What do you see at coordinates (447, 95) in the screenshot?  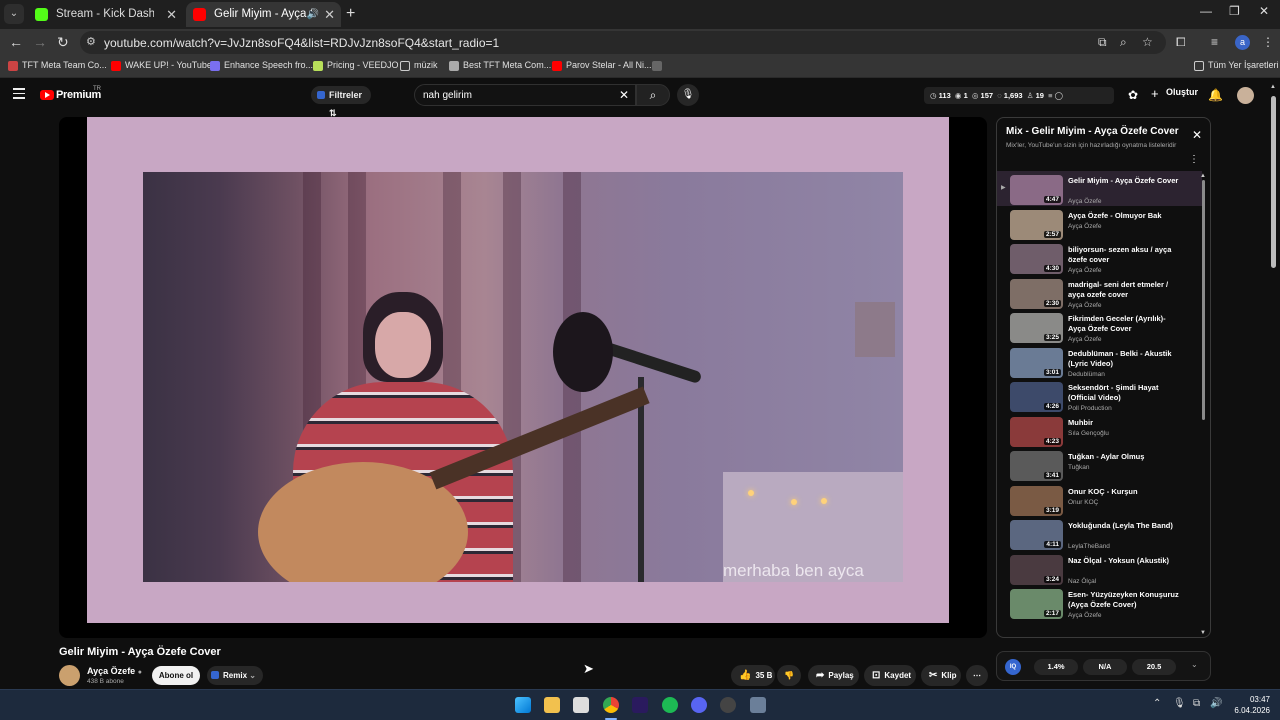 I see `search-input: nah gelirim` at bounding box center [447, 95].